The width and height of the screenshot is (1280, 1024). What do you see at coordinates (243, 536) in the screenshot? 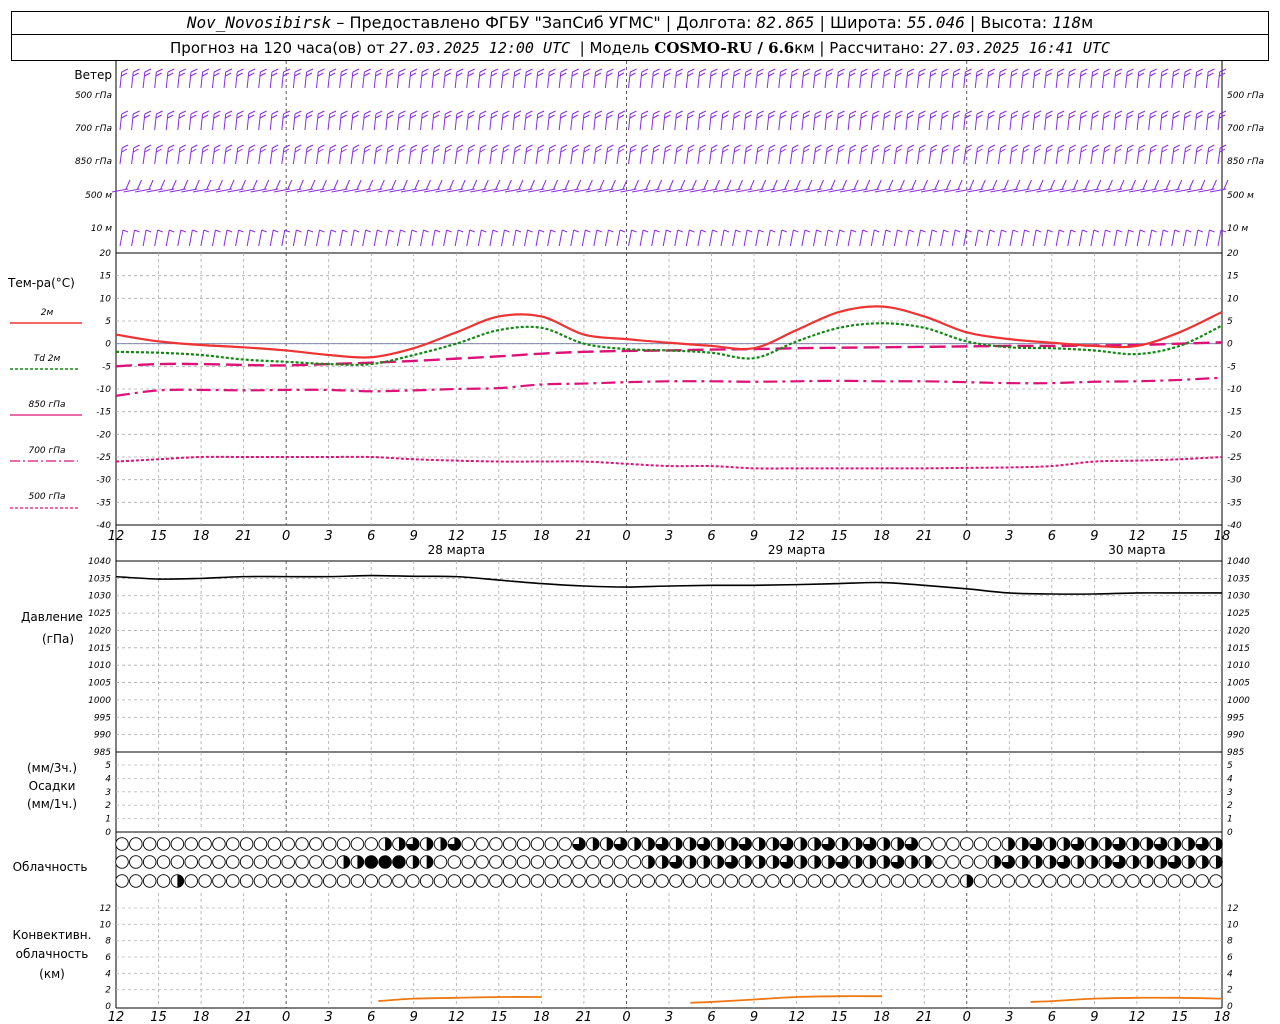
I see `hour-label-top: 21` at bounding box center [243, 536].